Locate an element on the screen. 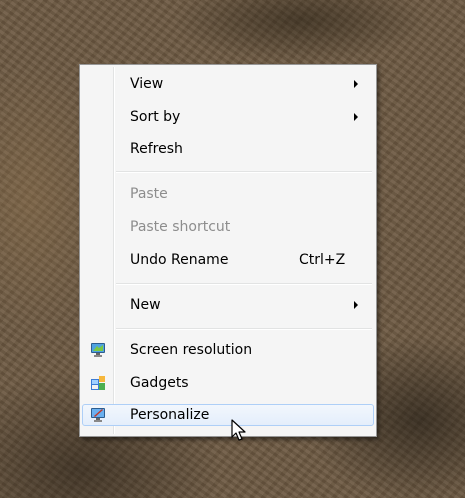  menu-item-label: Paste shortcut is located at coordinates (180, 227).